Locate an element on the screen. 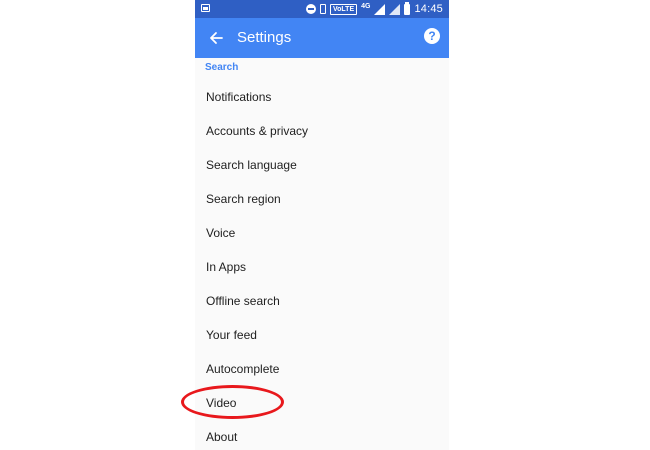 The image size is (650, 450). vibrate-icon is located at coordinates (322, 9).